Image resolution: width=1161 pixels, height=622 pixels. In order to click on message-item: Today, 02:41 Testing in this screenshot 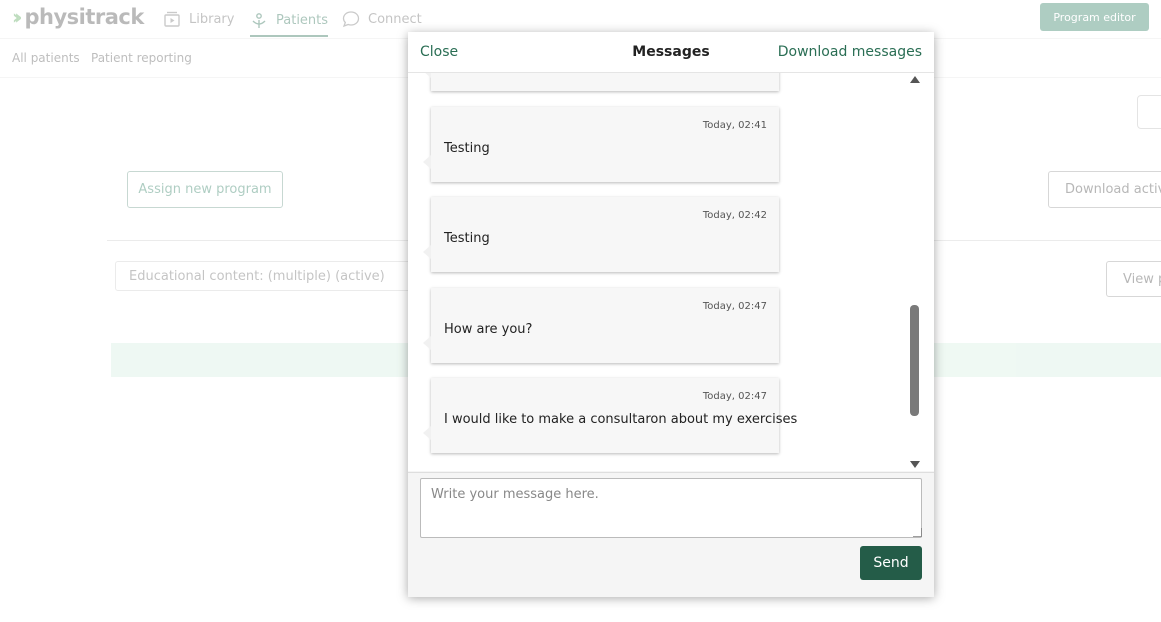, I will do `click(601, 144)`.